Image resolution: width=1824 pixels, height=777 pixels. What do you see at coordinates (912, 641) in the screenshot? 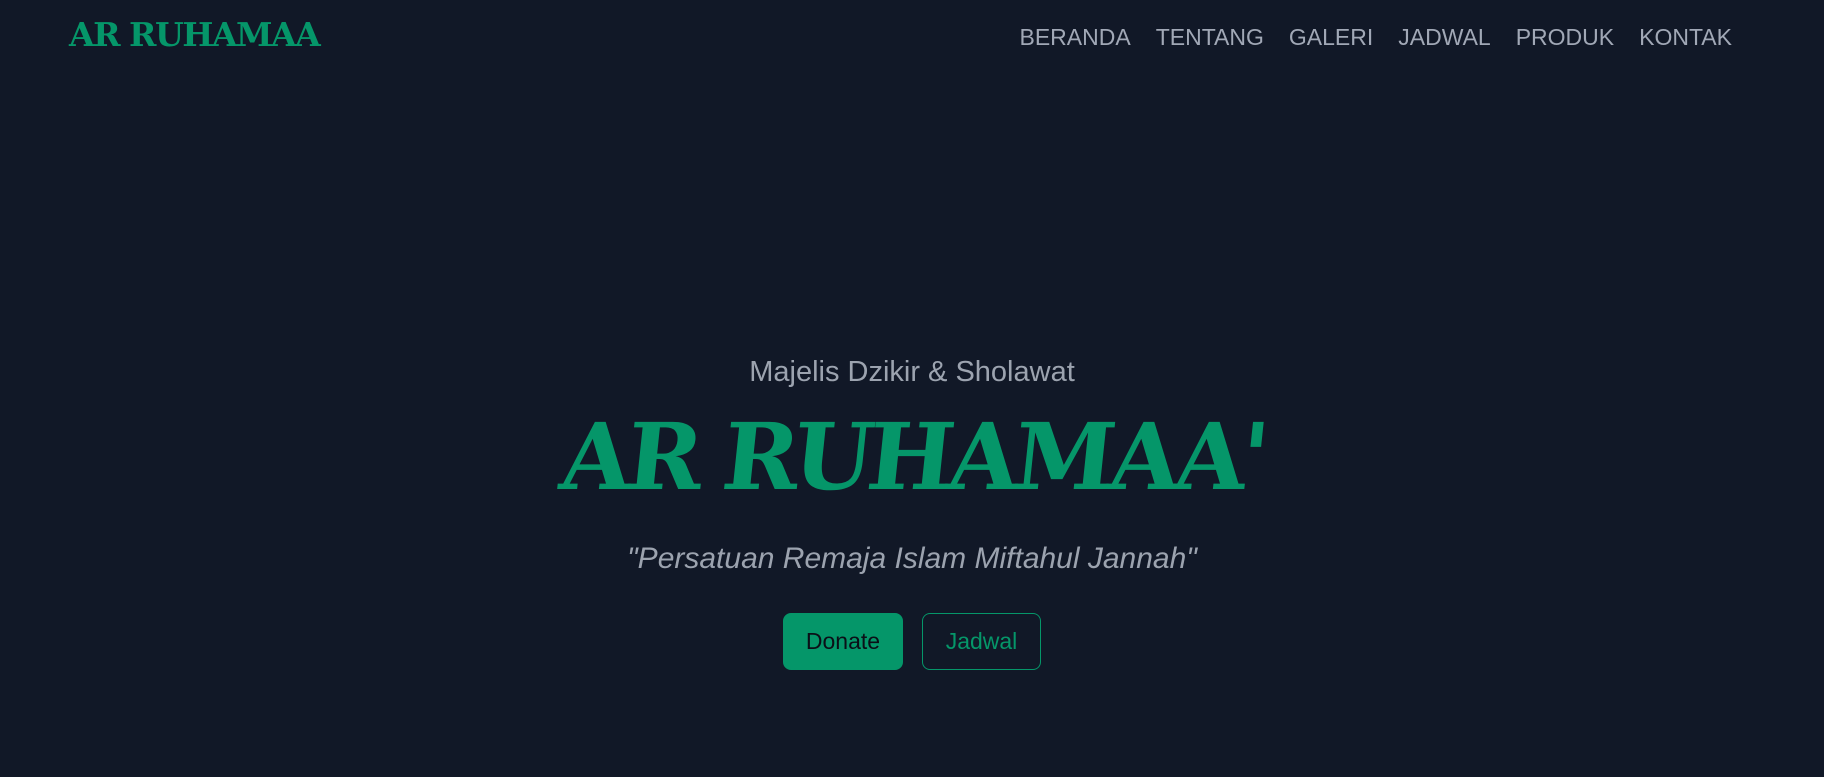
I see `hero-buttons: Donate Jadwal` at bounding box center [912, 641].